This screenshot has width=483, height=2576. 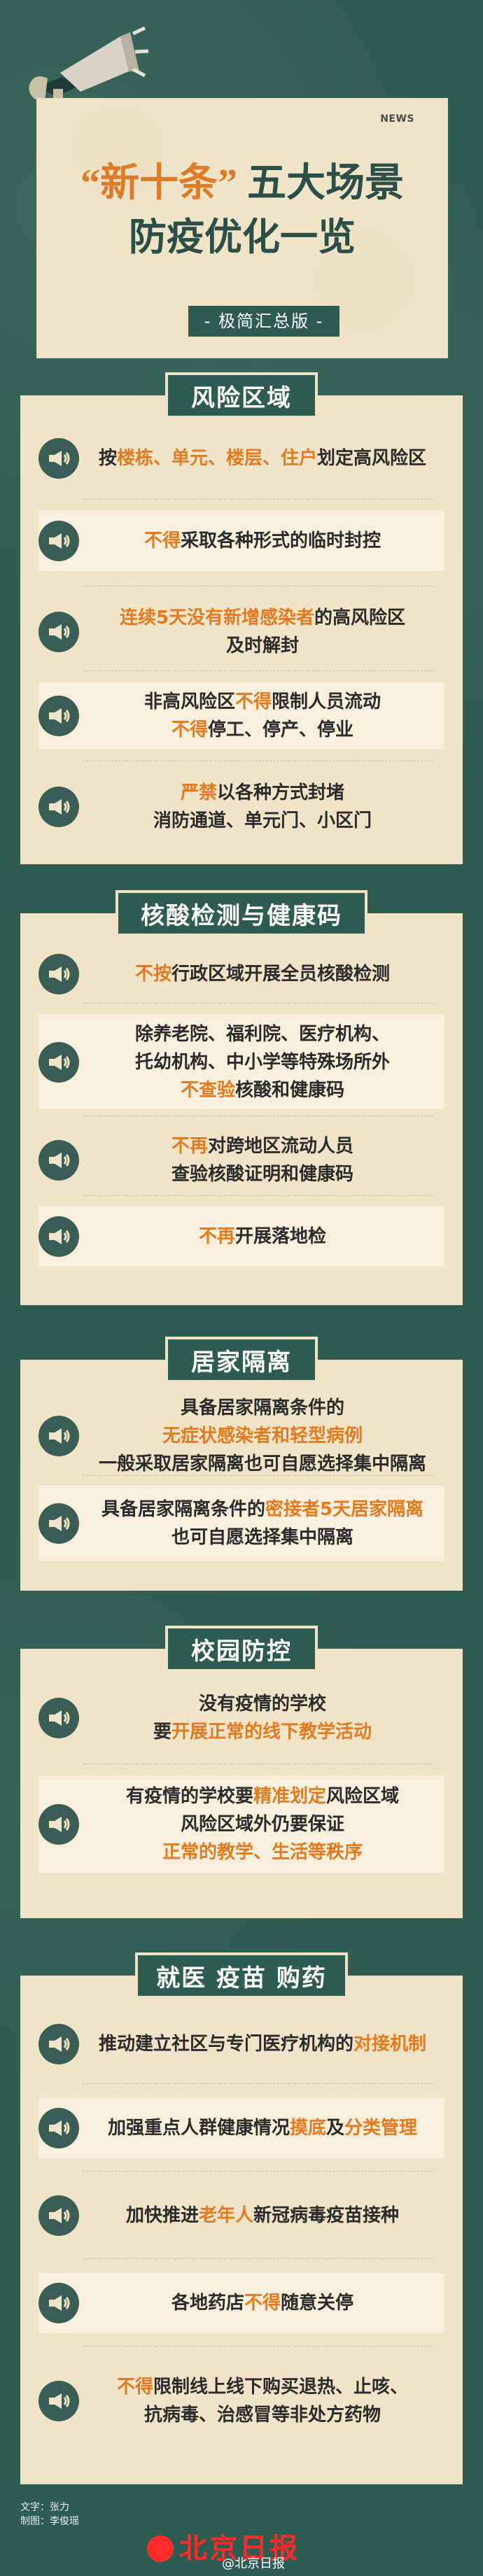 I want to click on policy-row: 没有疫情的学校 要开展正常的线下教学活动, so click(x=241, y=1718).